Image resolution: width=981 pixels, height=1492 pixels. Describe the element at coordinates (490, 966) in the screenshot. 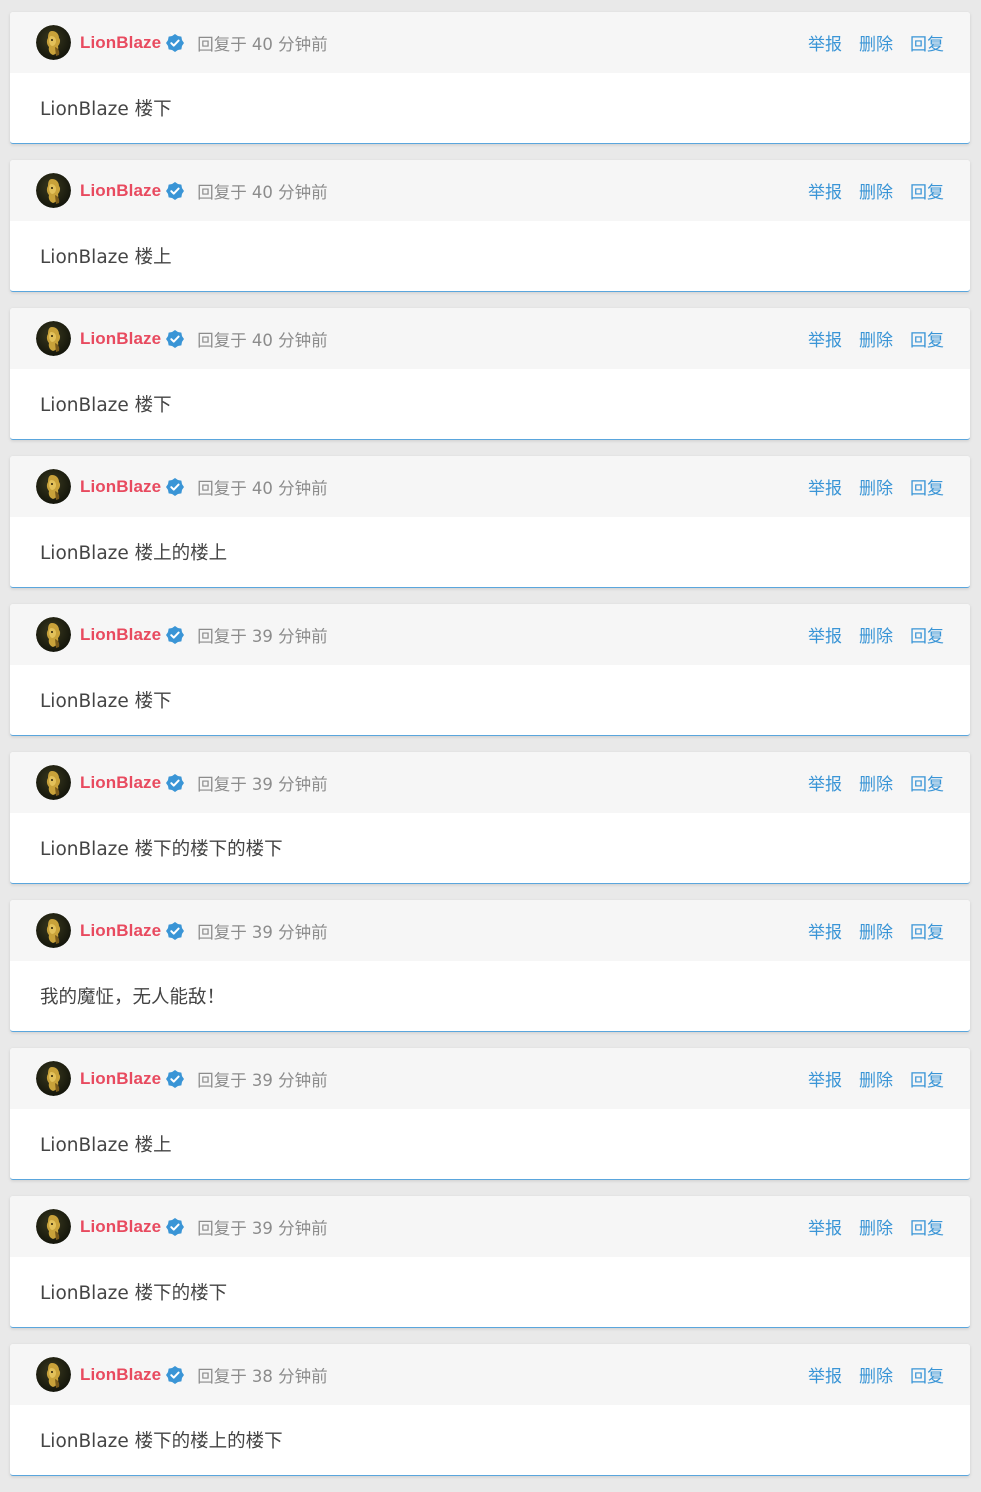

I see `comment-card: LionBlaze 回复于 39 分钟前 举报 删除 回复 我的魔怔，无人能敌！` at that location.